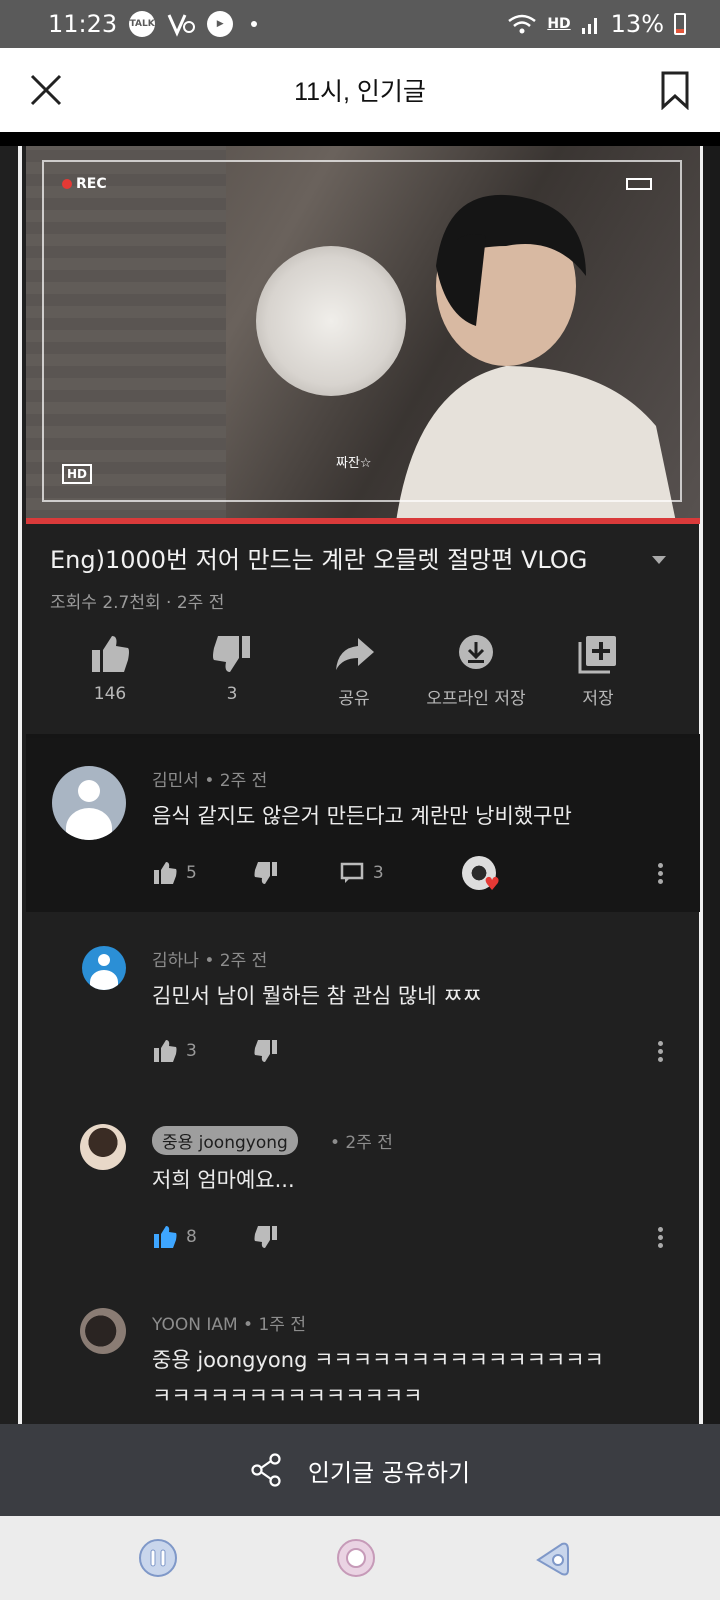 The image size is (720, 1600). I want to click on hd-badge: HD, so click(77, 474).